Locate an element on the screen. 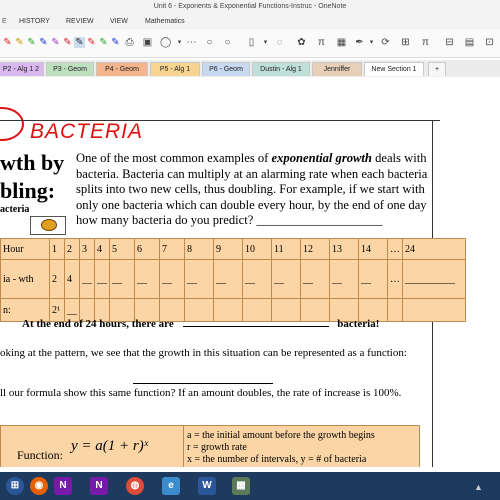  hour-cell: 10 is located at coordinates (257, 249).